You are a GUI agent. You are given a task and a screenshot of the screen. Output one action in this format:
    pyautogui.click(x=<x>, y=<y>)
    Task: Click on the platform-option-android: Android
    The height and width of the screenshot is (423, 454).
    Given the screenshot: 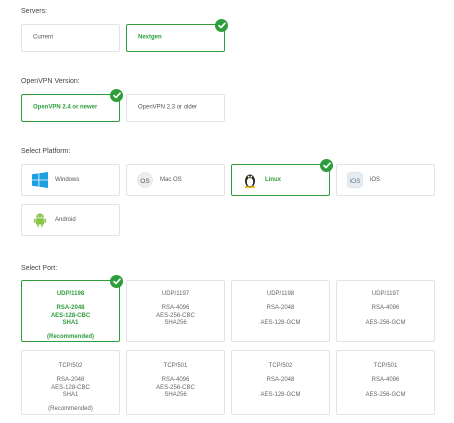 What is the action you would take?
    pyautogui.click(x=70, y=220)
    